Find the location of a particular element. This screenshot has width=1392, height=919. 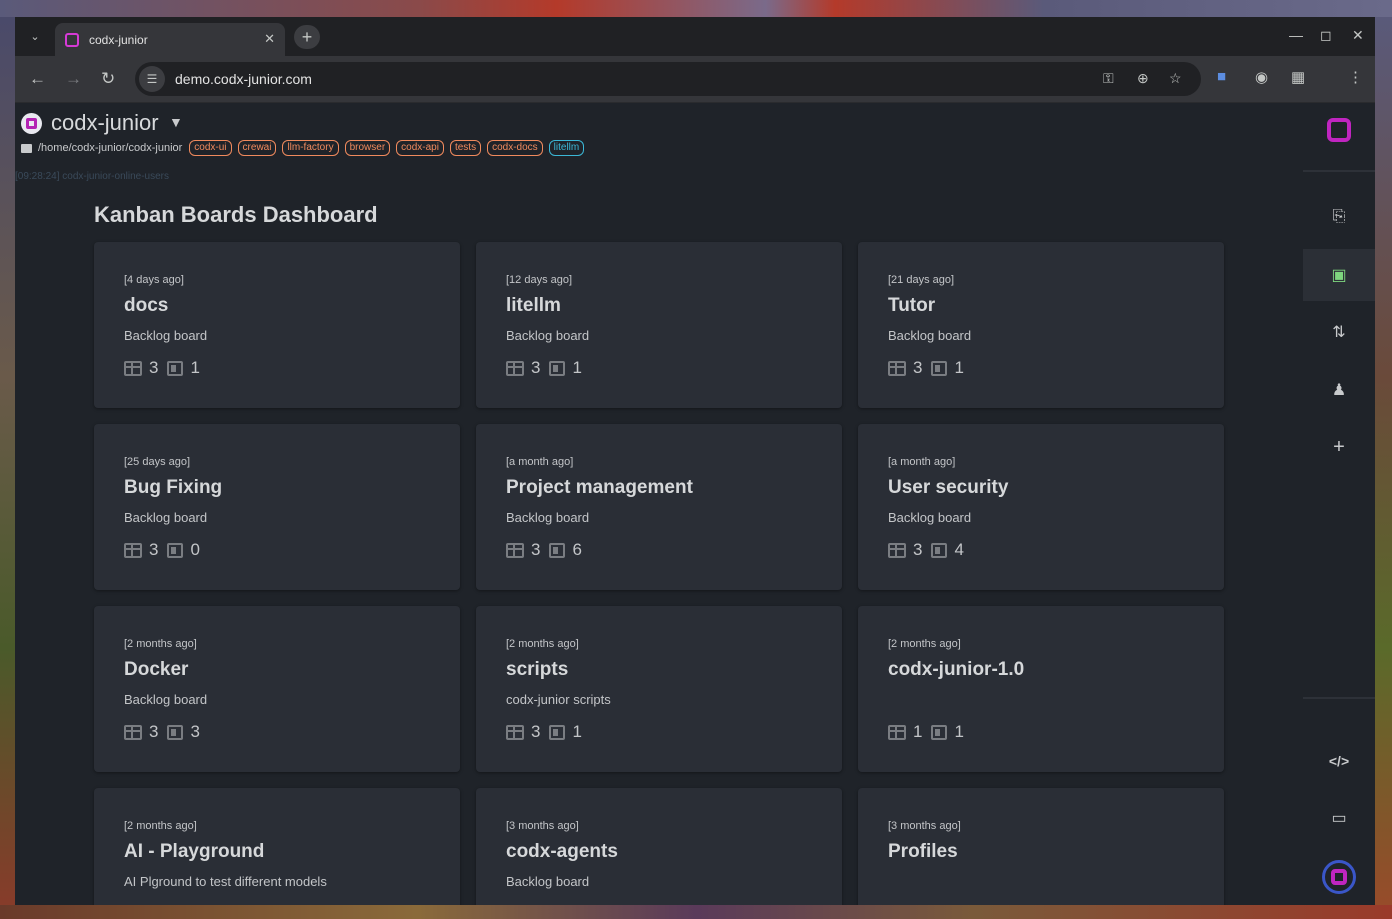

sidebar-item-monitor: ▭ is located at coordinates (1339, 818).